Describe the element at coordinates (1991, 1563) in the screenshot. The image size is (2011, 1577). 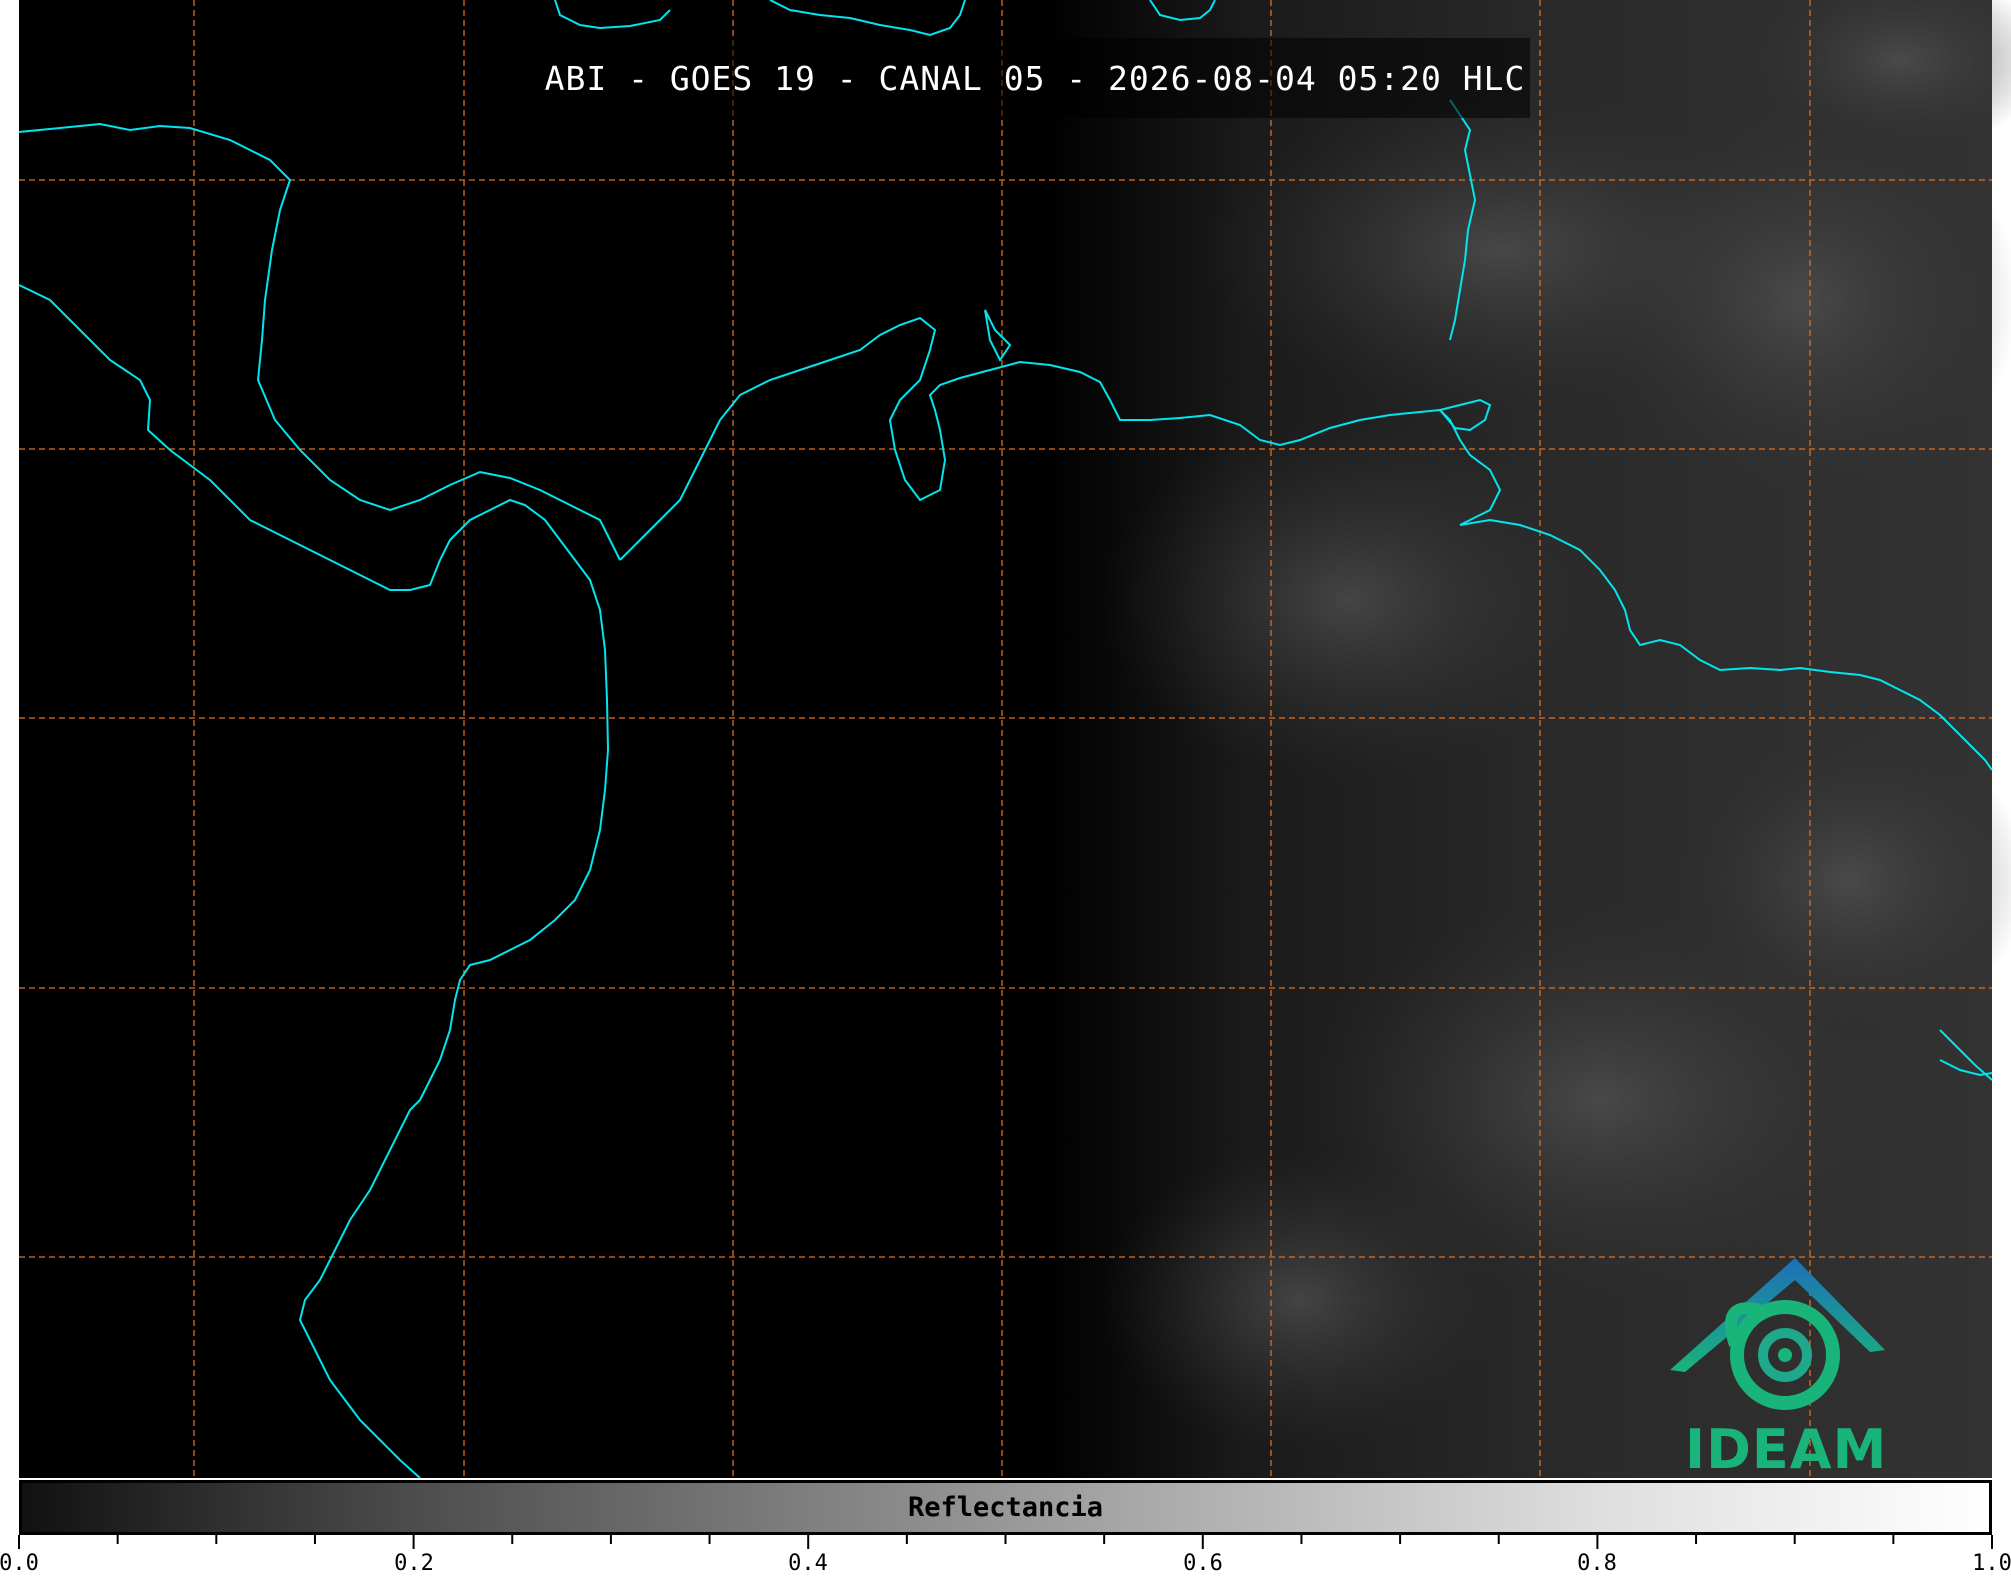
I see `colorbar-tick-label: 1.0` at that location.